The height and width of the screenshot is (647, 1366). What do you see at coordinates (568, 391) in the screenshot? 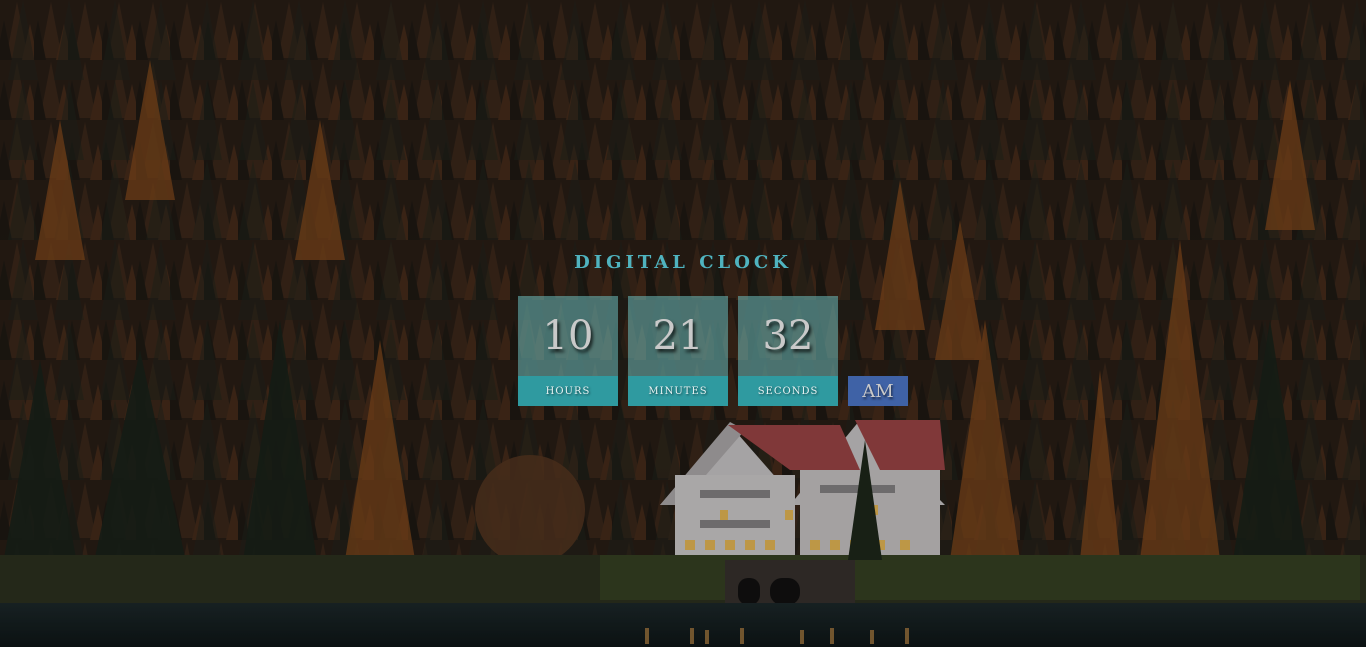
I see `hours-label: HOURS` at bounding box center [568, 391].